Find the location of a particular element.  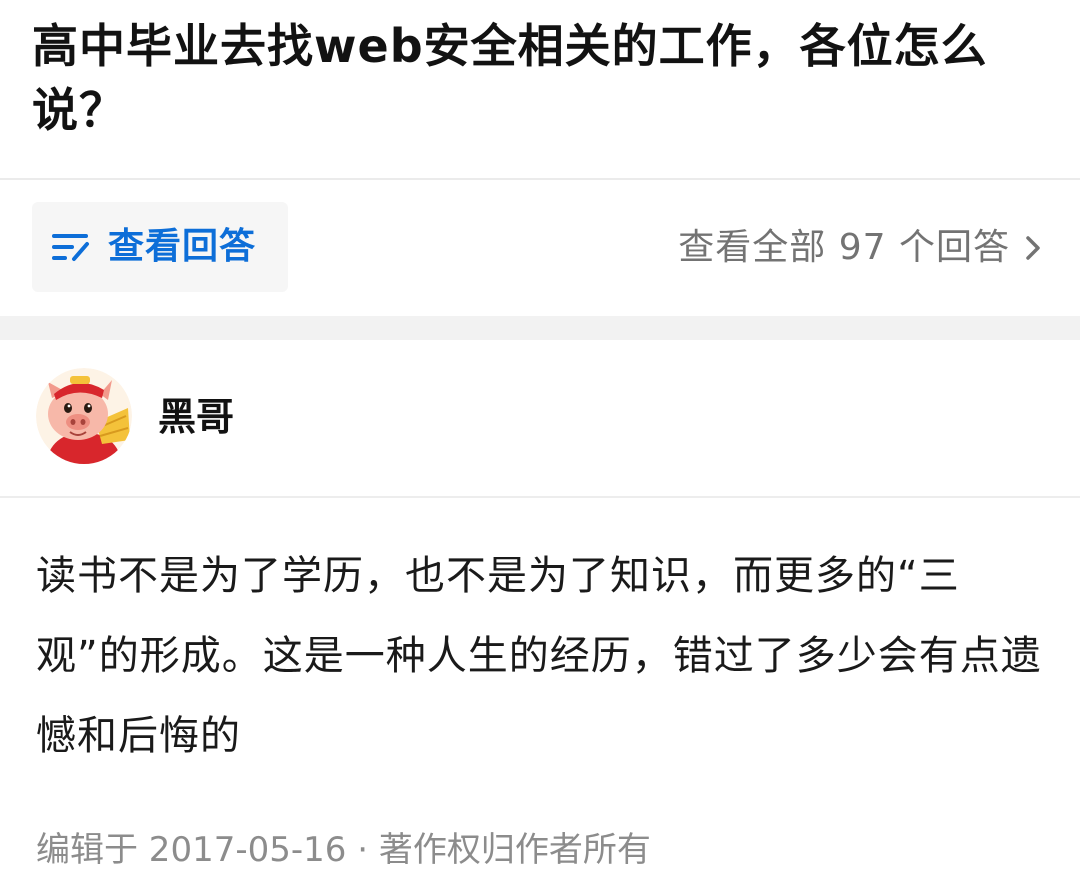

answer-meta: 编辑于 2017-05-16 · 著作权归作者所有 is located at coordinates (343, 850).